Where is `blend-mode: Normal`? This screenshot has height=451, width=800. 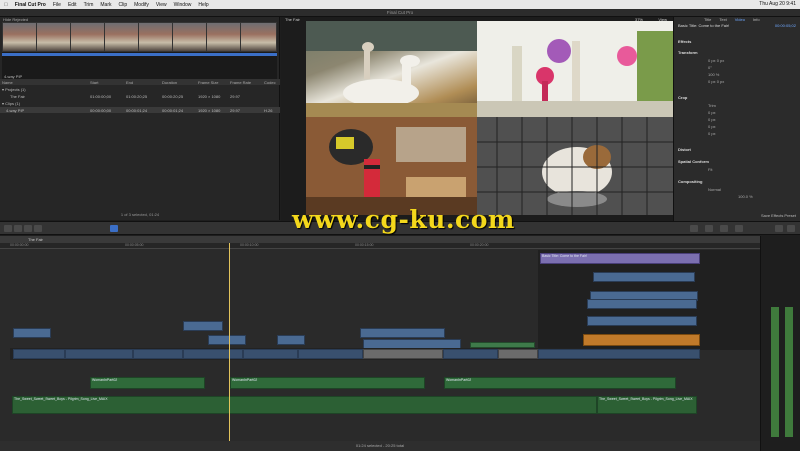 blend-mode: Normal is located at coordinates (738, 190).